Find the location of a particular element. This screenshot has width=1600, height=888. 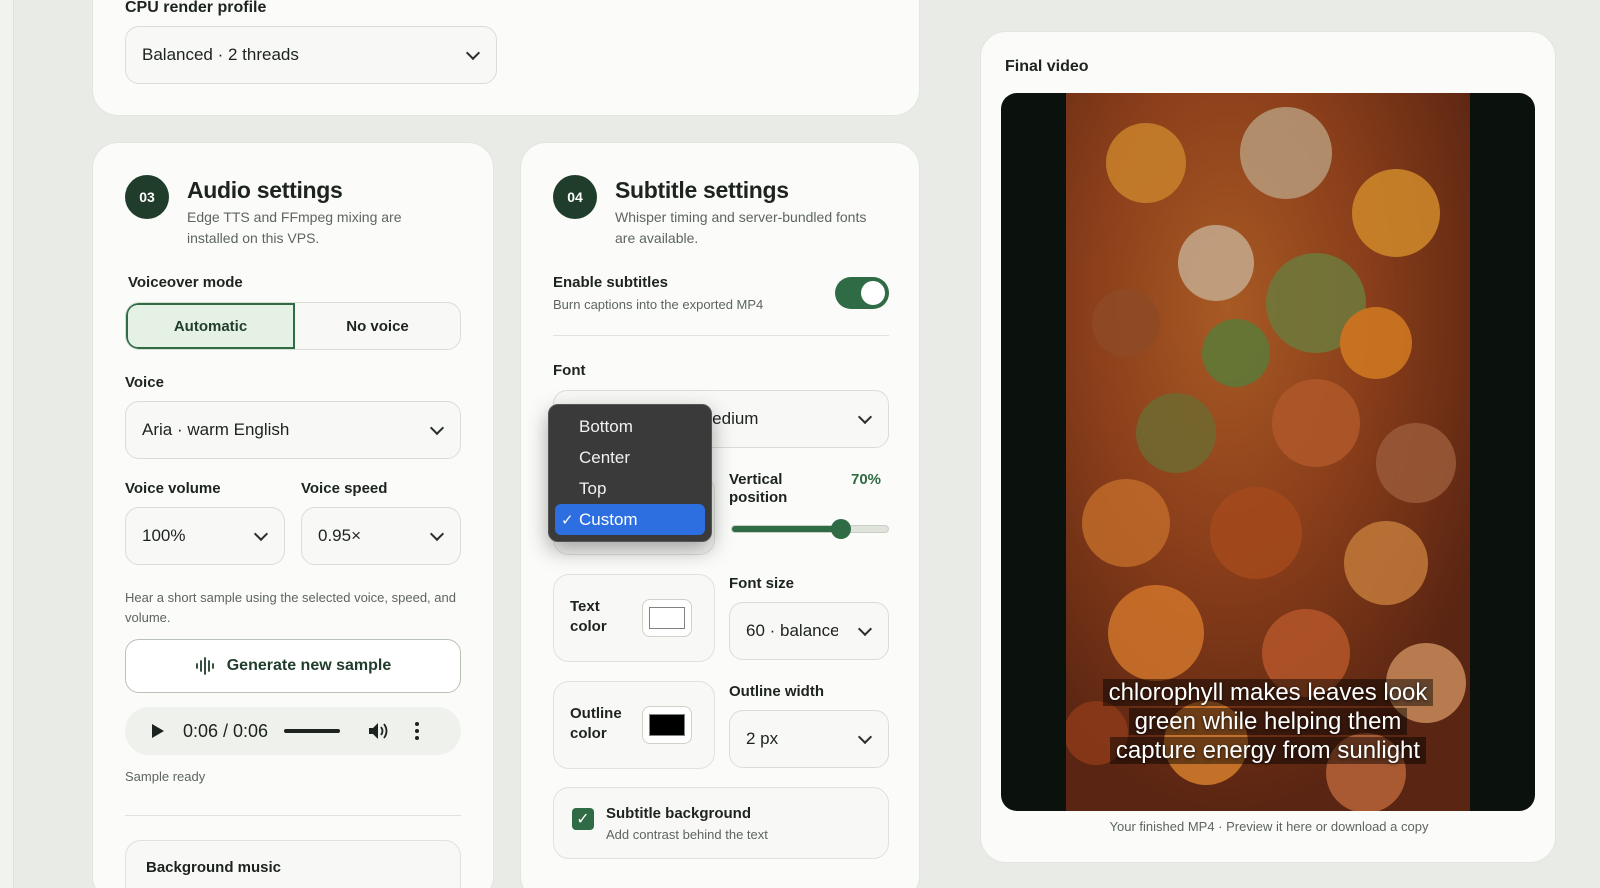

option-label: Top is located at coordinates (593, 488).